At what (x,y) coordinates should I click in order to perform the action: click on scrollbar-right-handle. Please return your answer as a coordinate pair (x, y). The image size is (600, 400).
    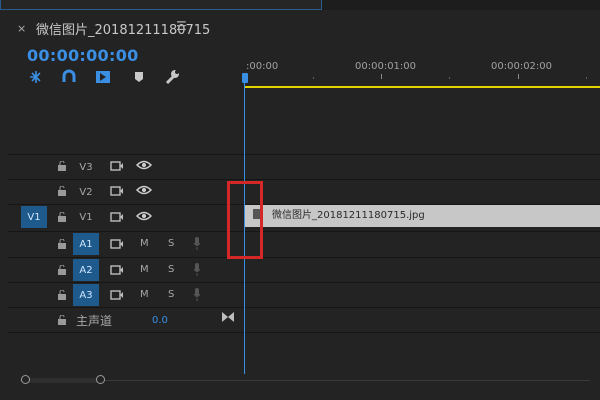
    Looking at the image, I should click on (100, 379).